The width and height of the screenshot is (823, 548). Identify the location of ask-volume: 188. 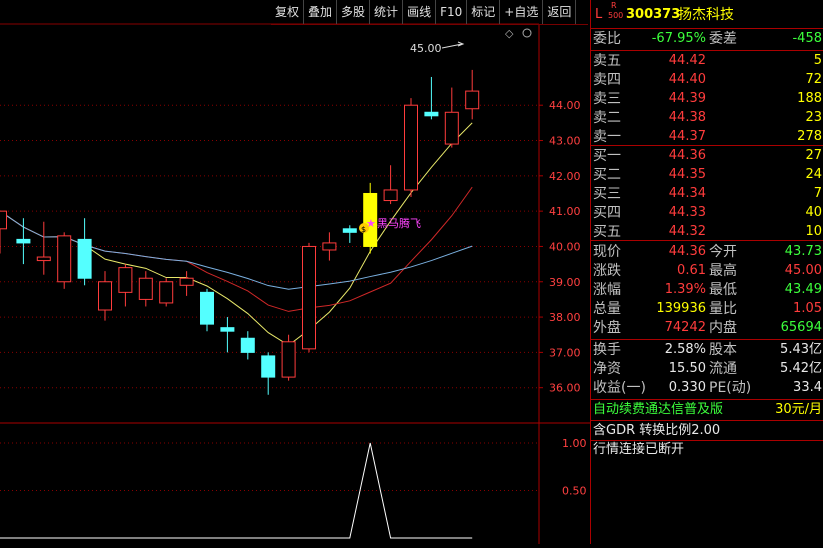
(809, 98).